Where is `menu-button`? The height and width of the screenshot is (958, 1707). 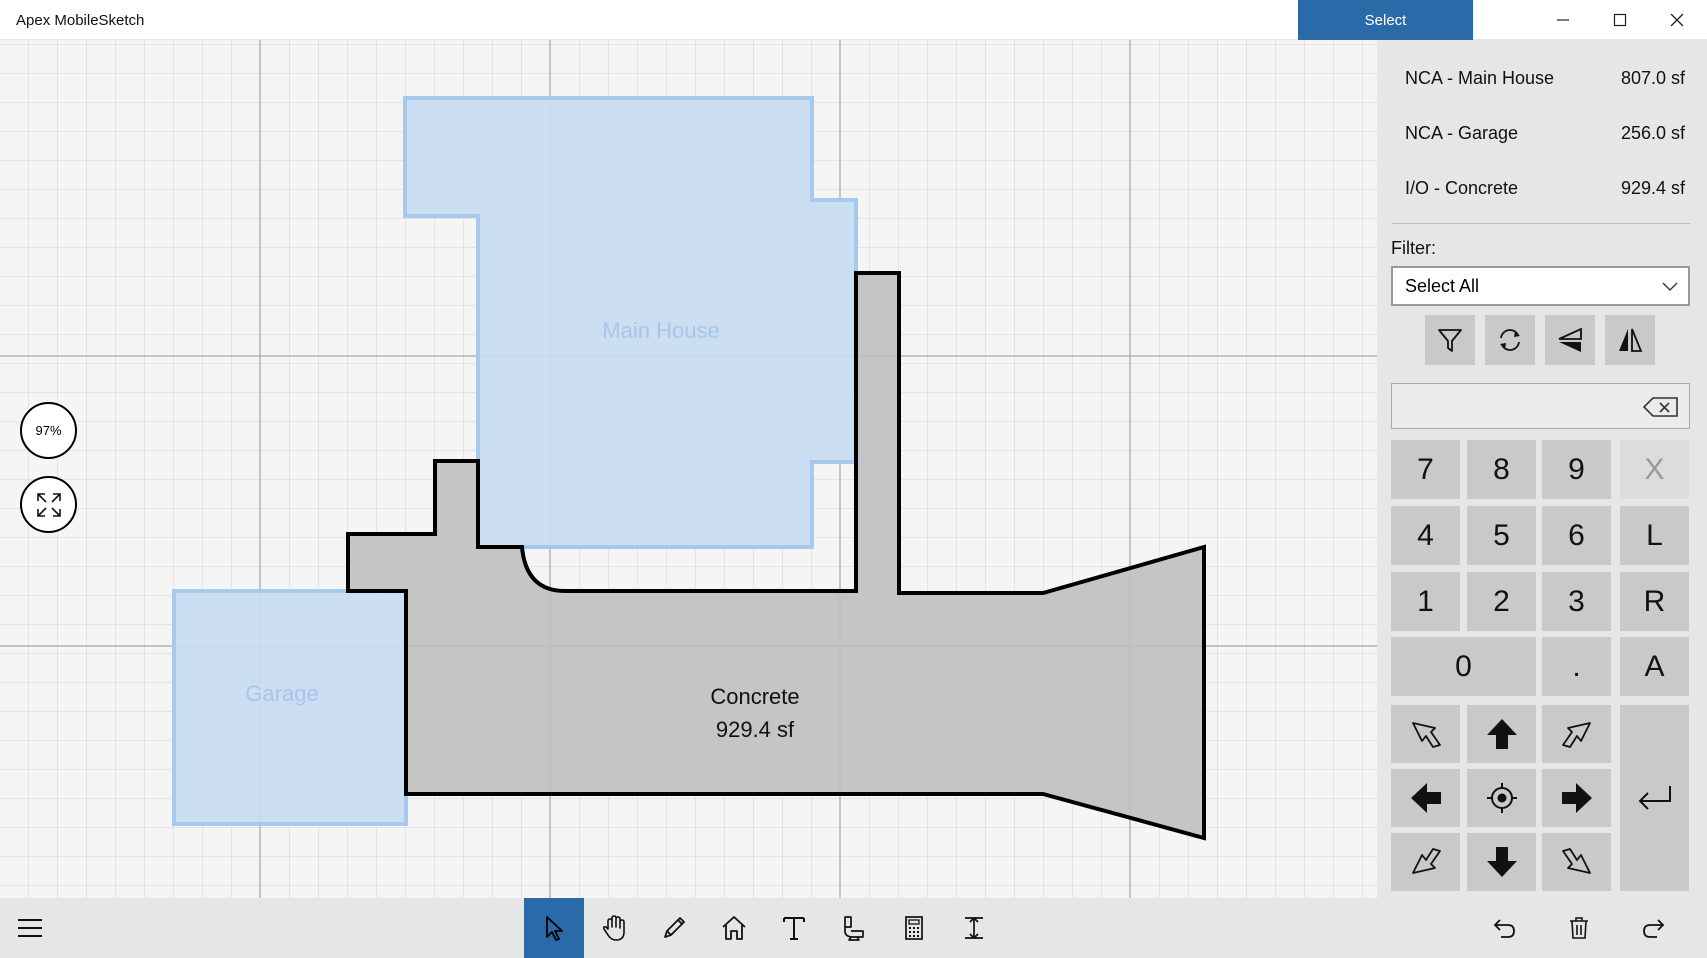 menu-button is located at coordinates (30, 928).